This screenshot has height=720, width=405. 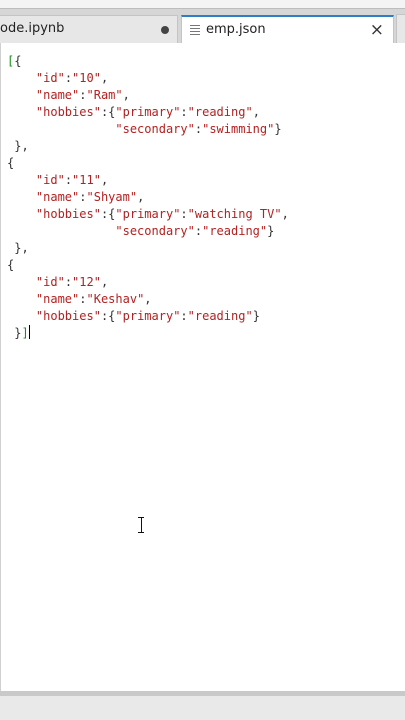 I want to click on json-string-token: "Ram", so click(x=104, y=95).